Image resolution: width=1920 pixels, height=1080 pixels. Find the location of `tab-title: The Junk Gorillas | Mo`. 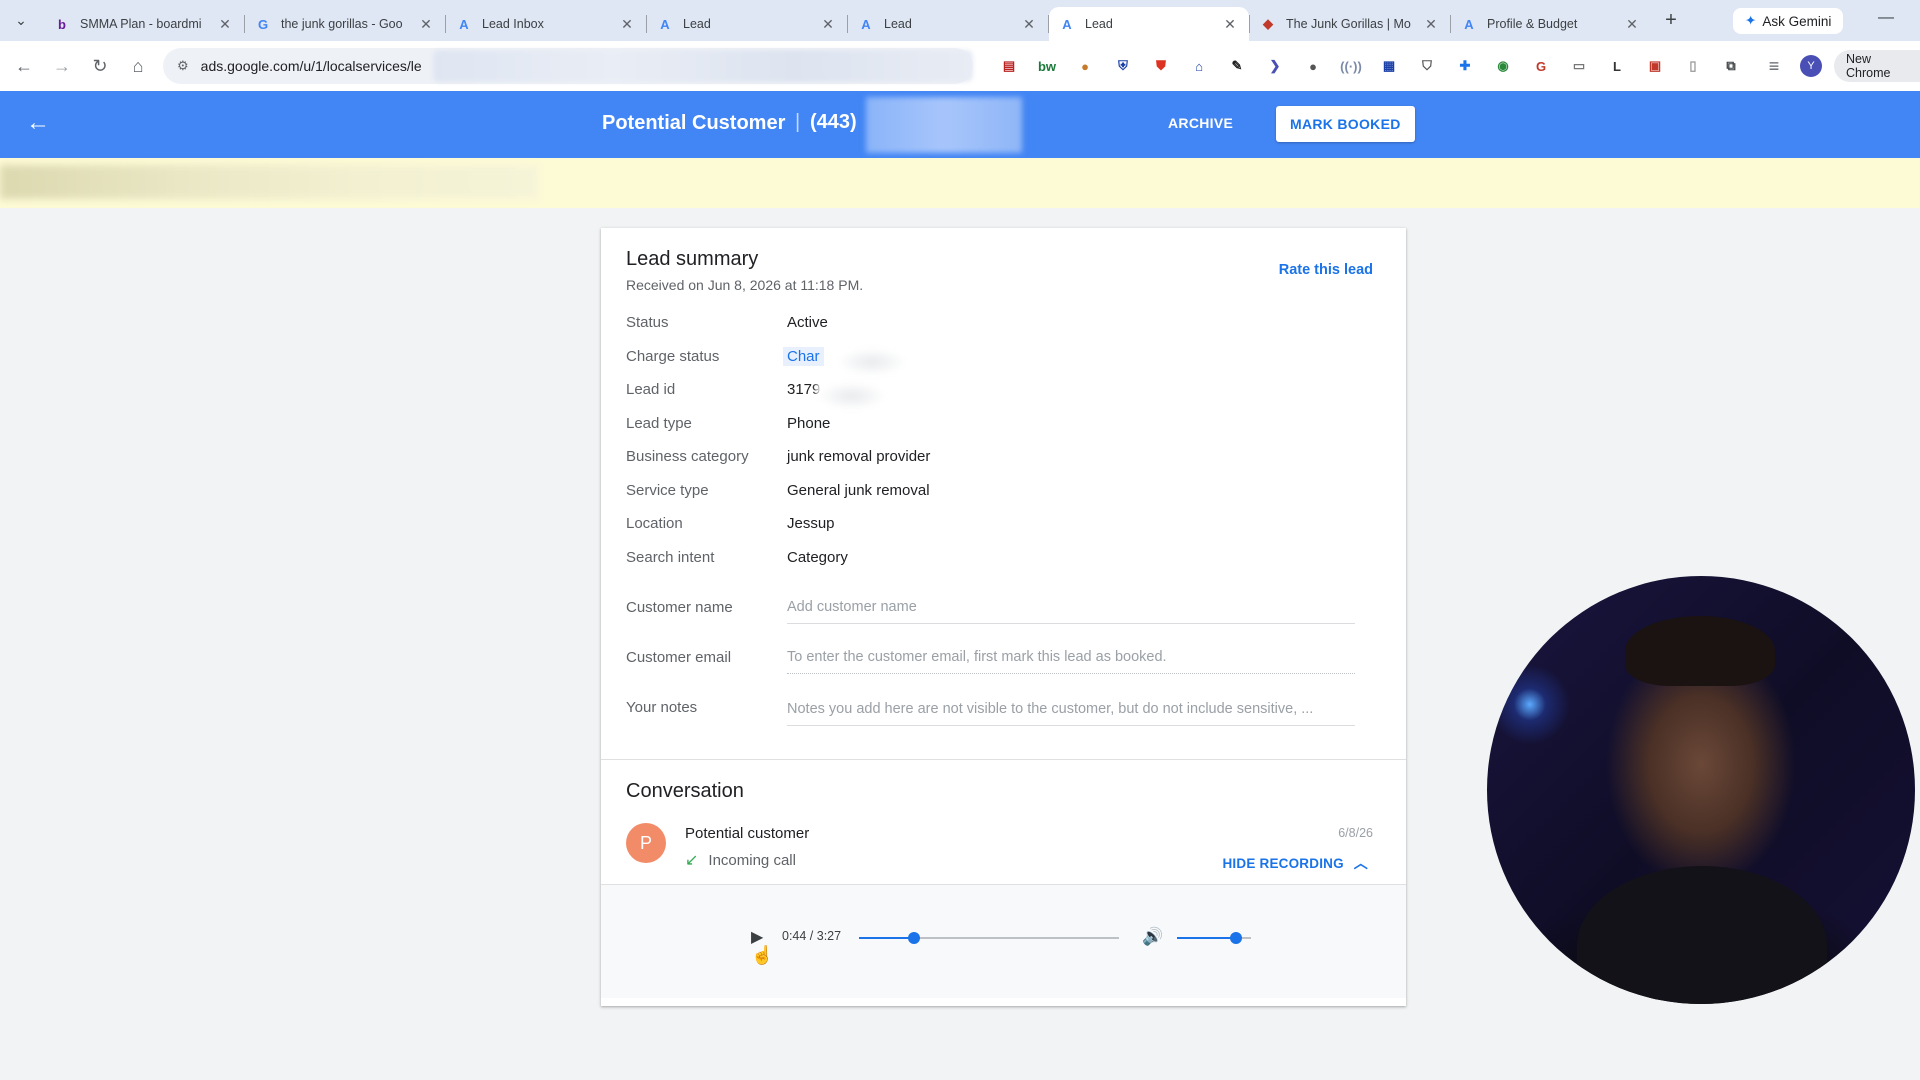

tab-title: The Junk Gorillas | Mo is located at coordinates (1348, 24).